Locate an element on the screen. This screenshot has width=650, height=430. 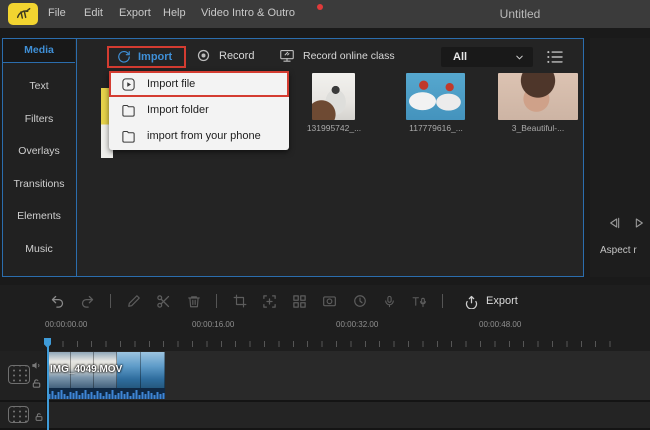
snapshot-icon is located at coordinates (329, 301).